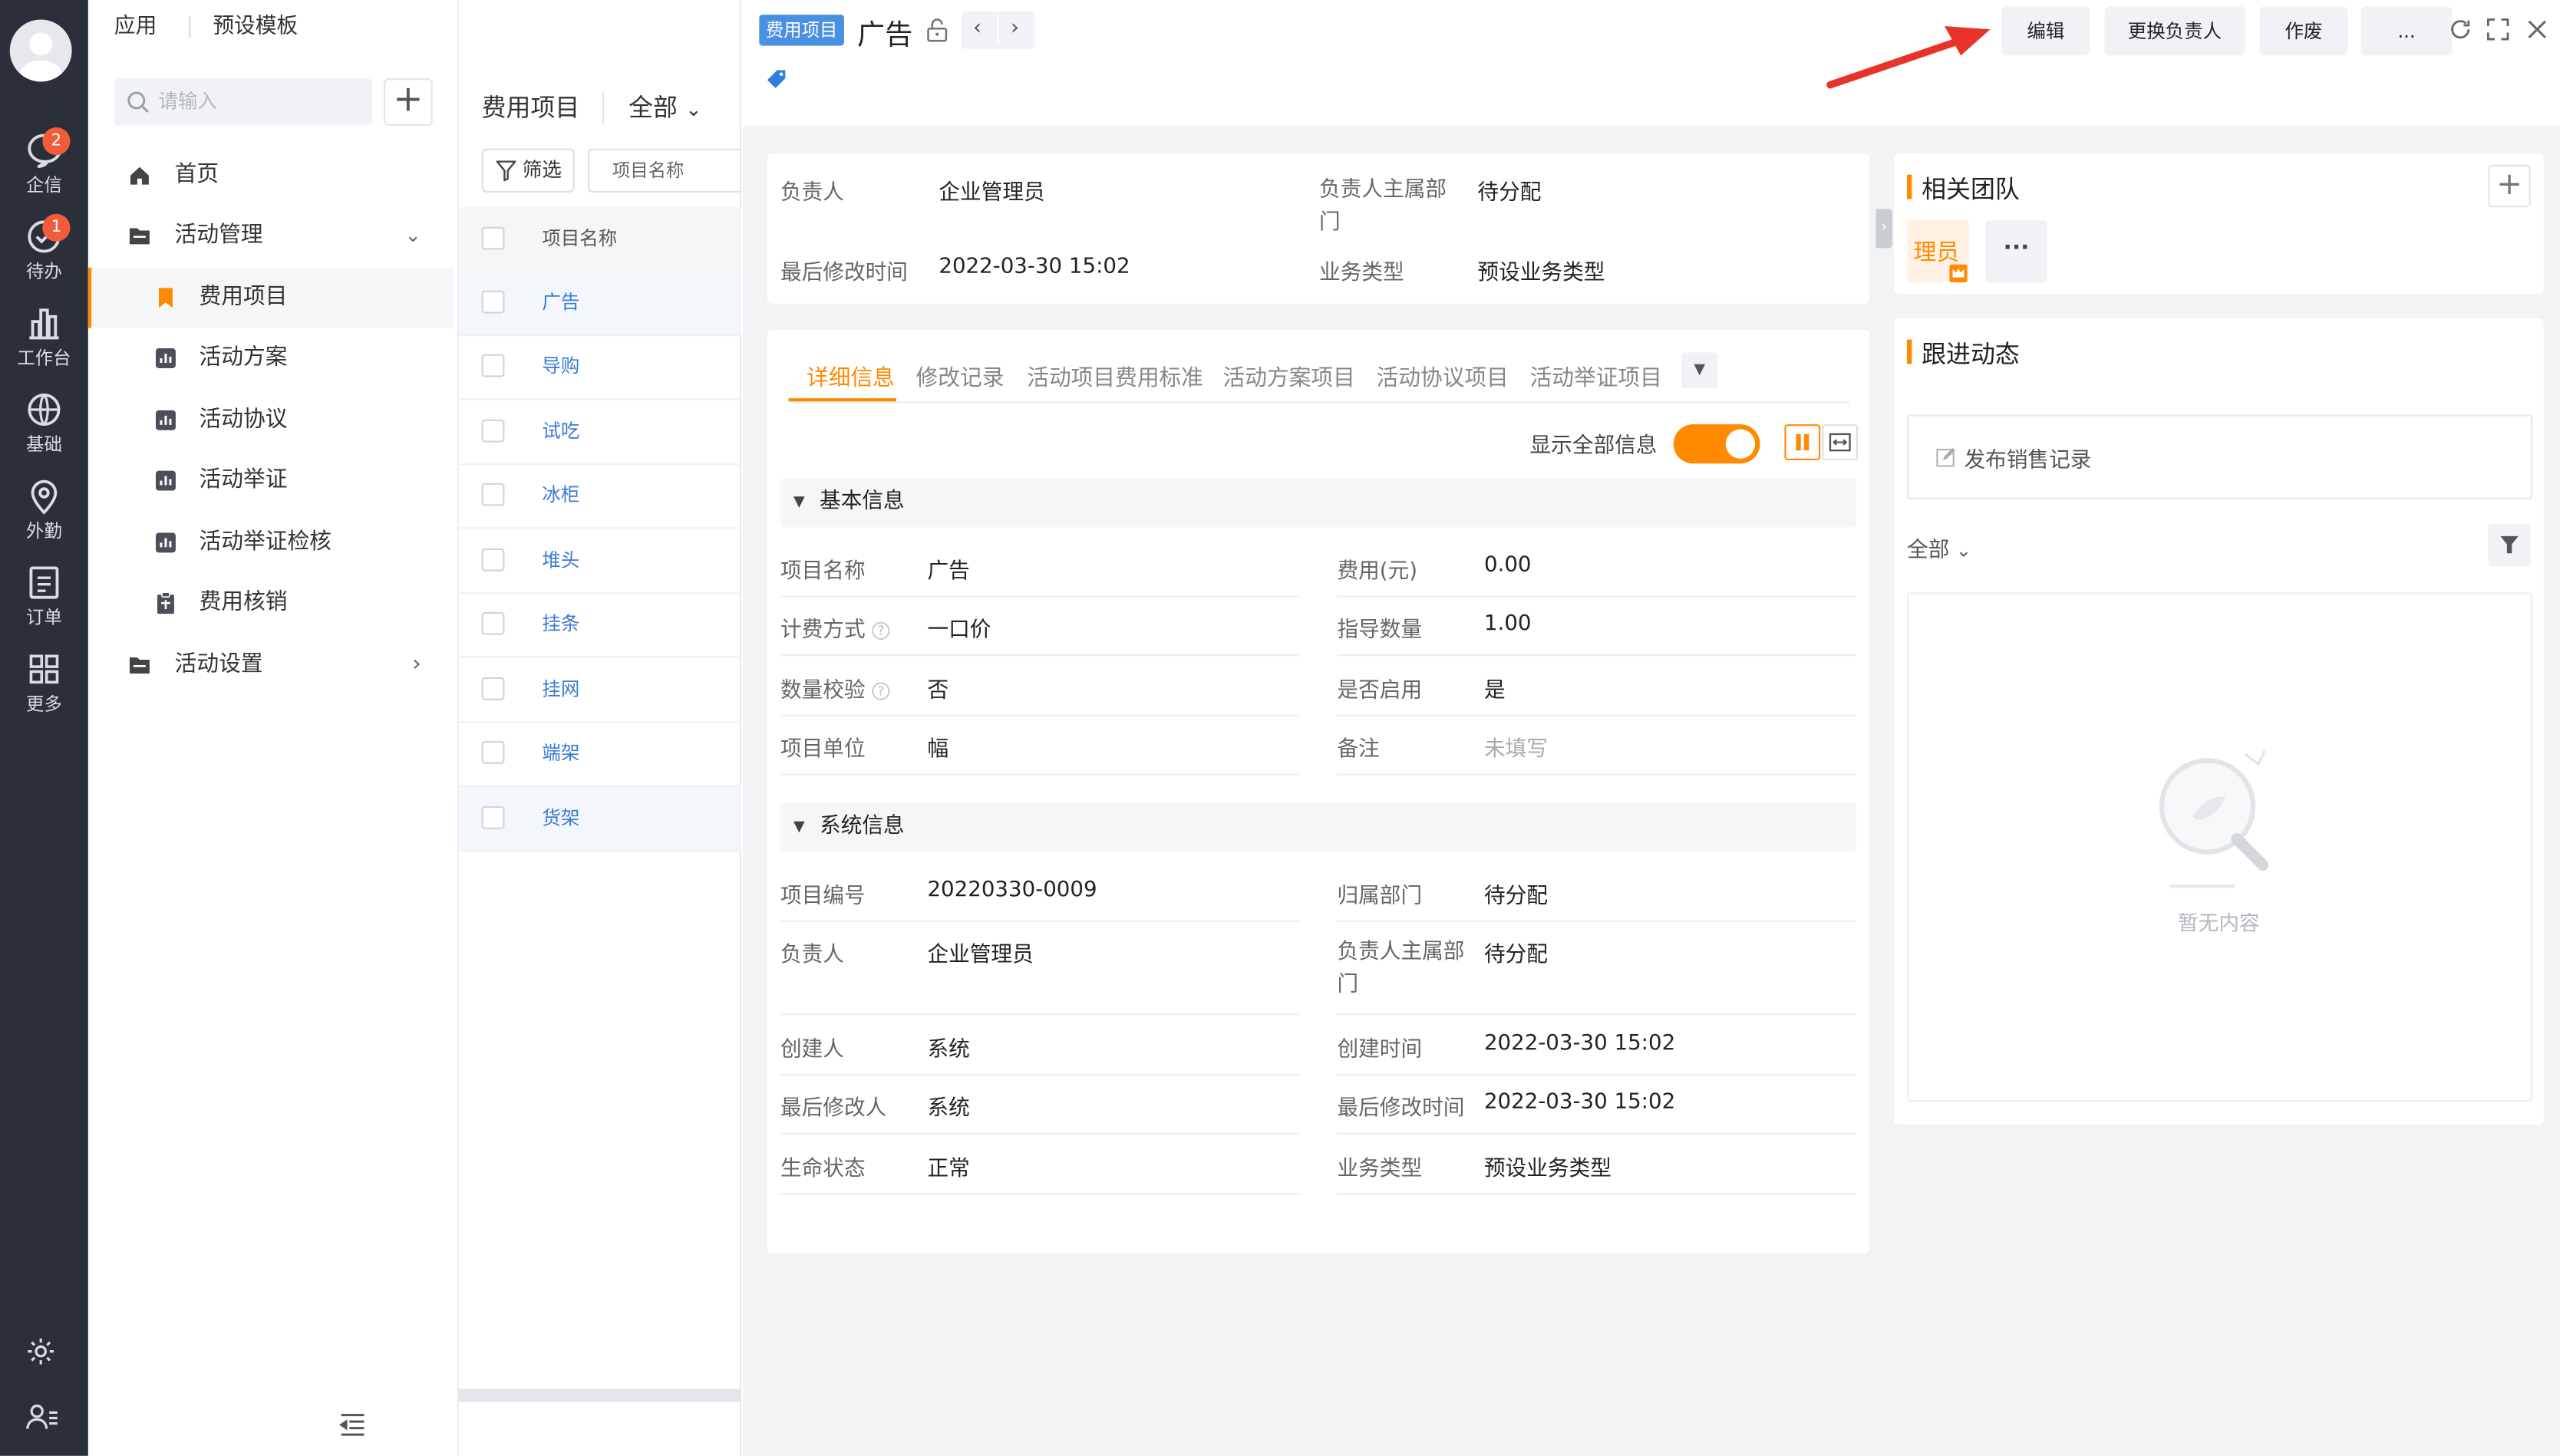  I want to click on user-settings-icon, so click(43, 1419).